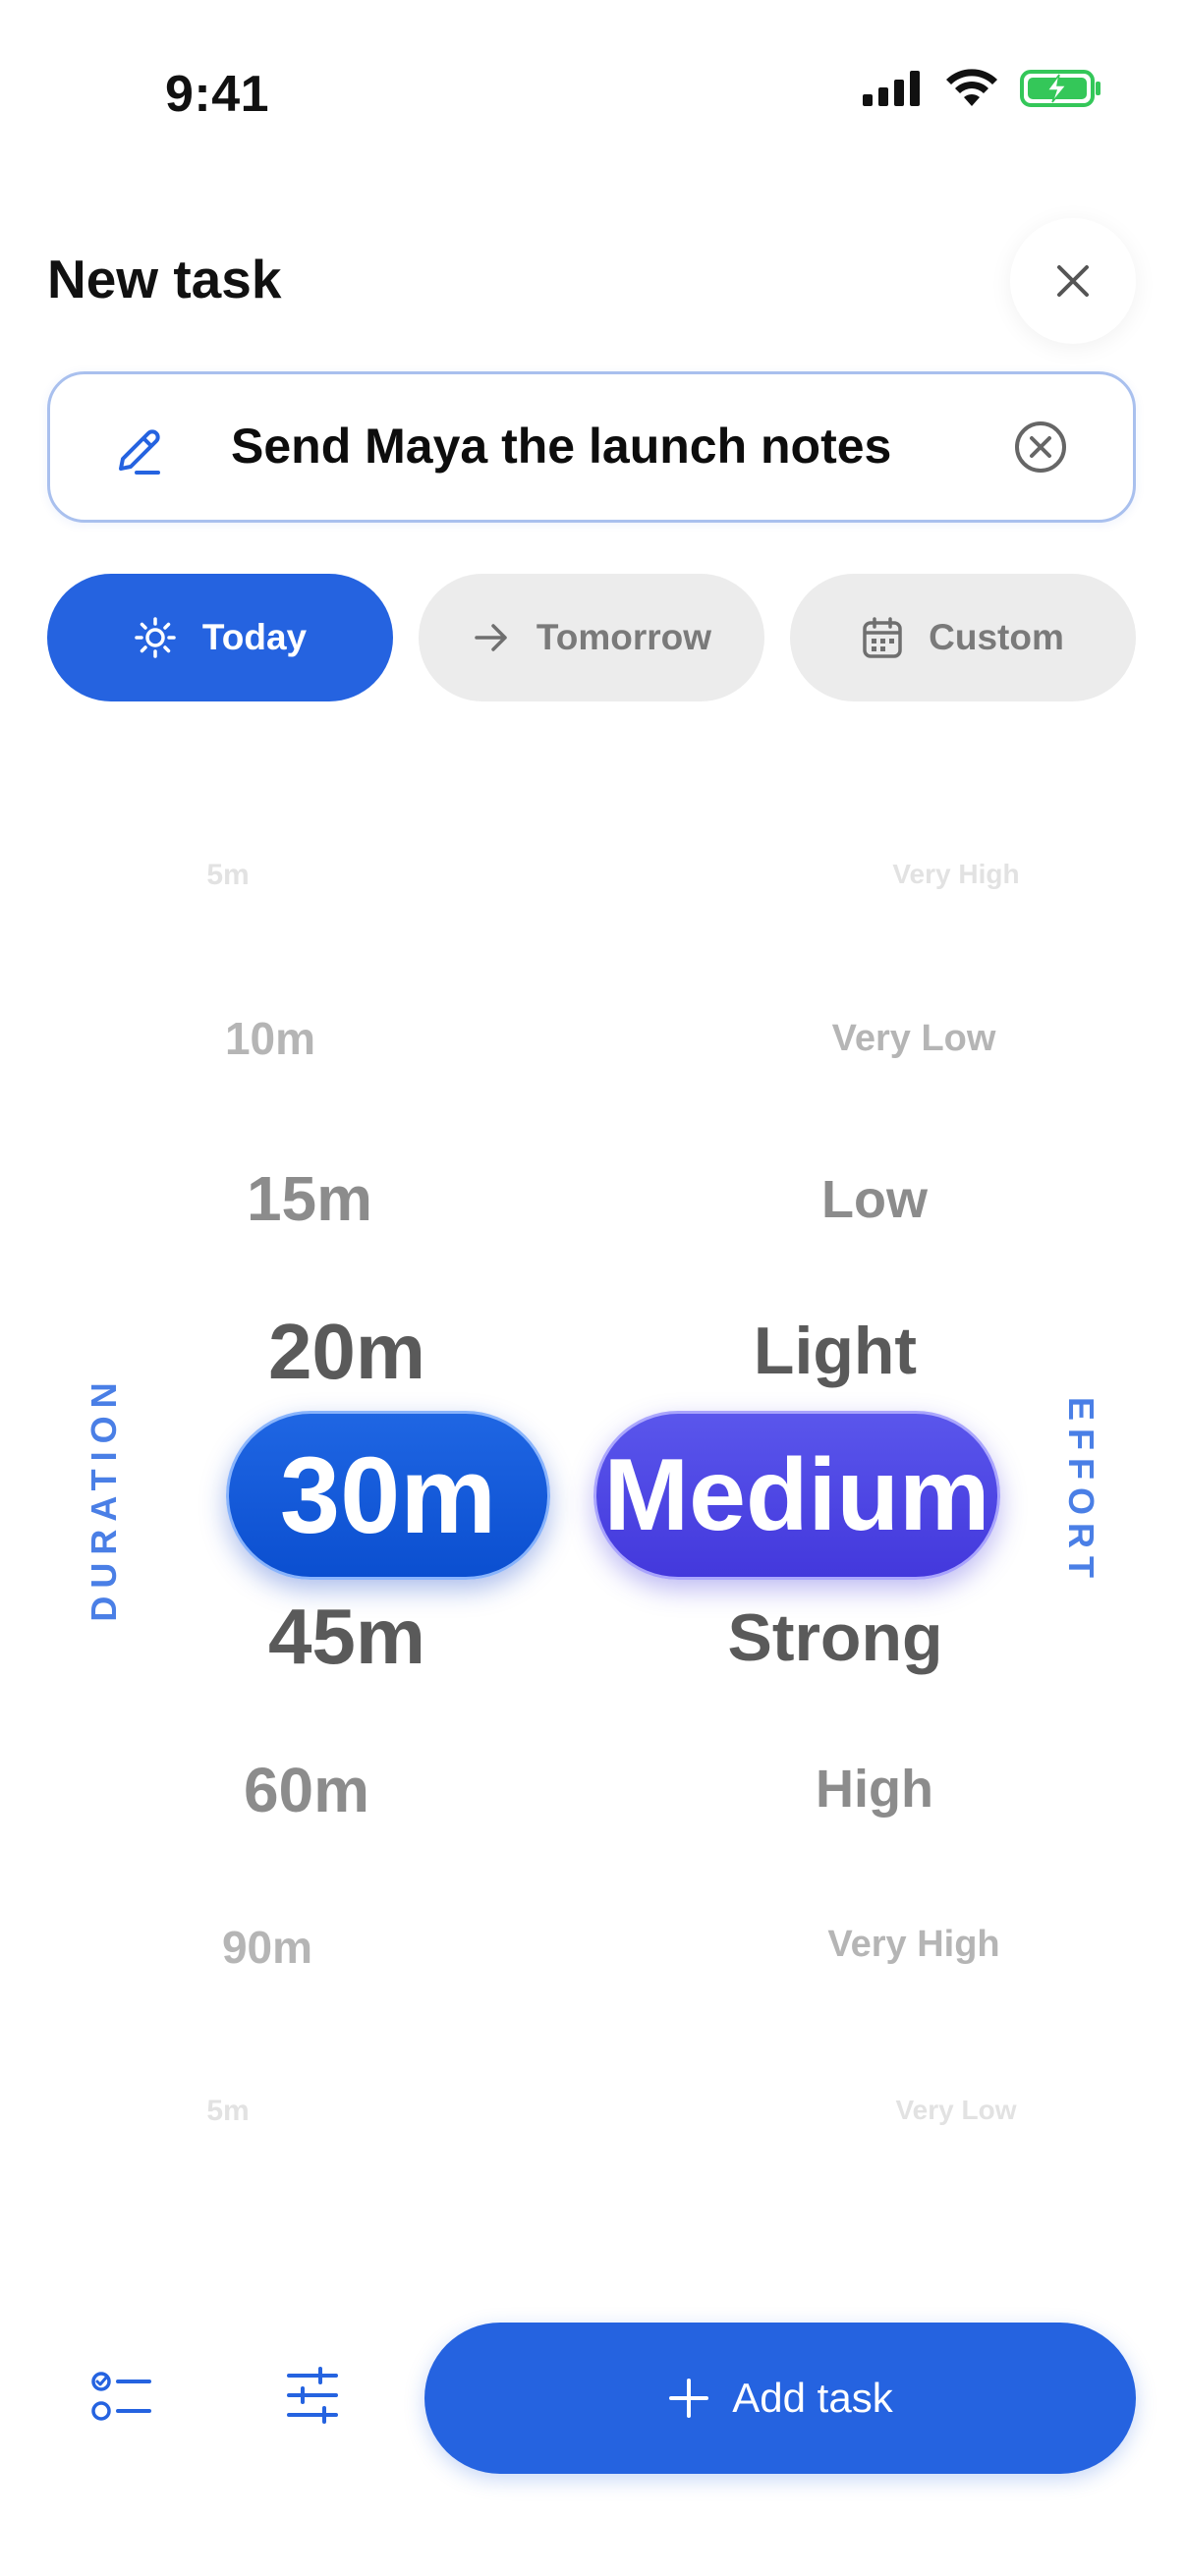 Image resolution: width=1185 pixels, height=2576 pixels. What do you see at coordinates (1081, 1491) in the screenshot?
I see `effort-label: EFFORT` at bounding box center [1081, 1491].